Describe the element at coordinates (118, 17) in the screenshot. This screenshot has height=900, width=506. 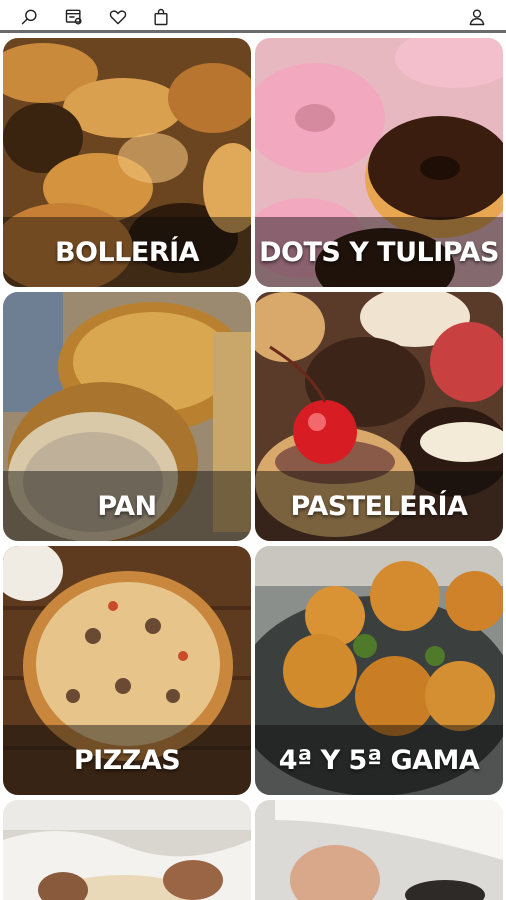
I see `heart-icon` at that location.